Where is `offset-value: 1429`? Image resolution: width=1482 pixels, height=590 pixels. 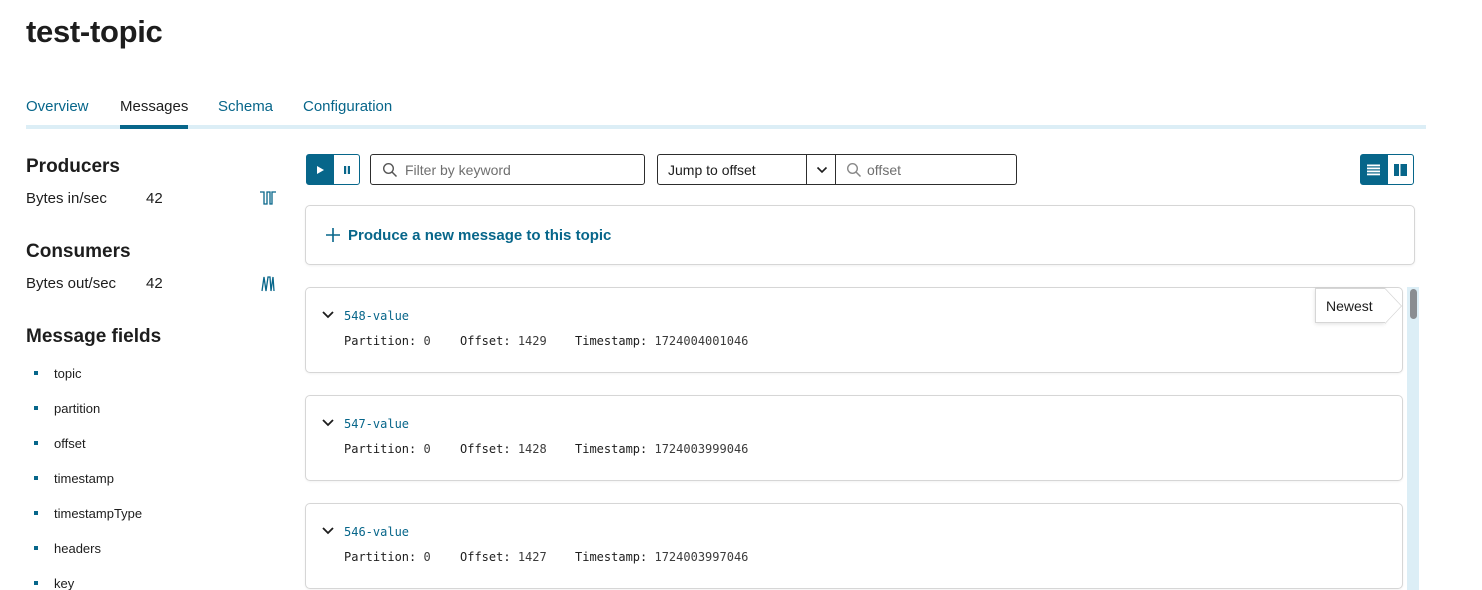 offset-value: 1429 is located at coordinates (532, 341).